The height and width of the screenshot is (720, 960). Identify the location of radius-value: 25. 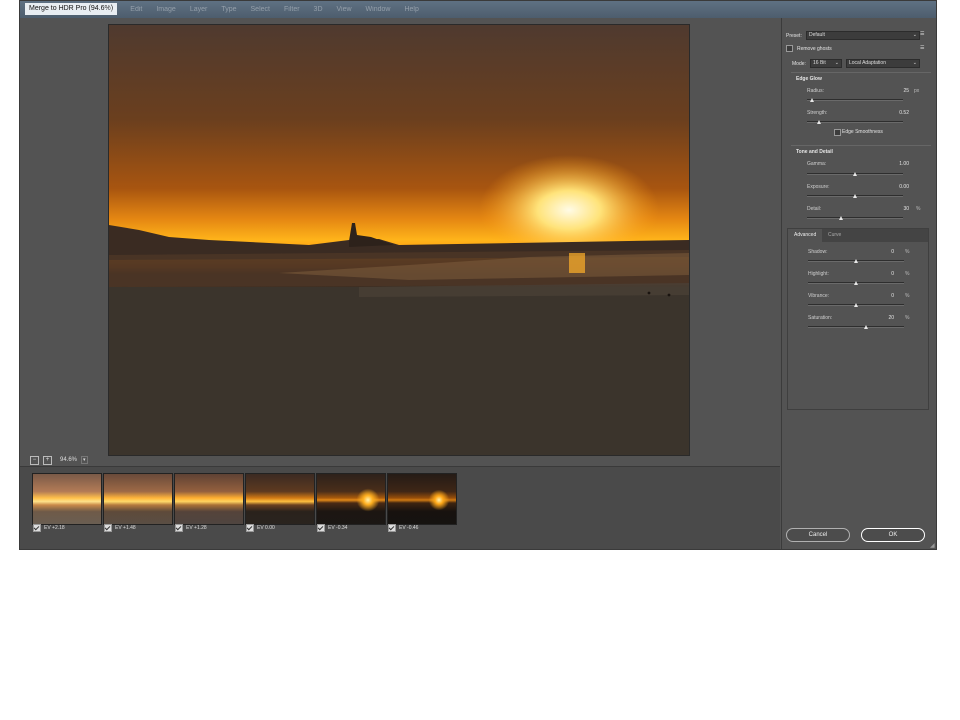
(898, 91).